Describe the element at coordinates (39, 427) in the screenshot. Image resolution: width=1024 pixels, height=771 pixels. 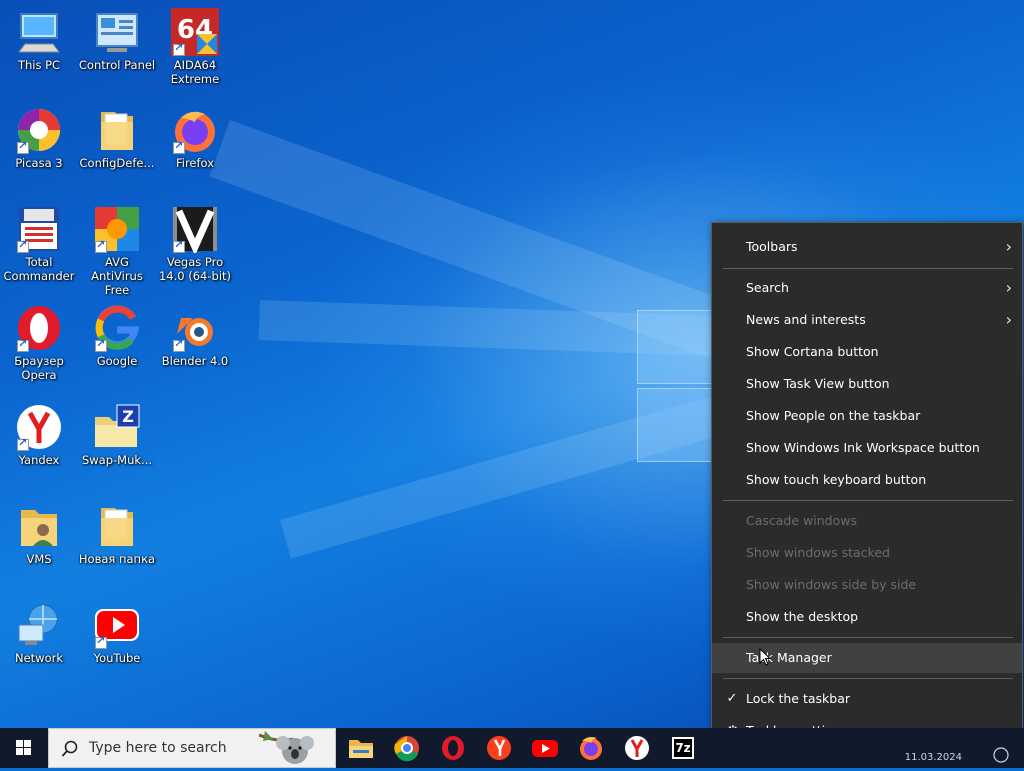
I see `yandex-icon` at that location.